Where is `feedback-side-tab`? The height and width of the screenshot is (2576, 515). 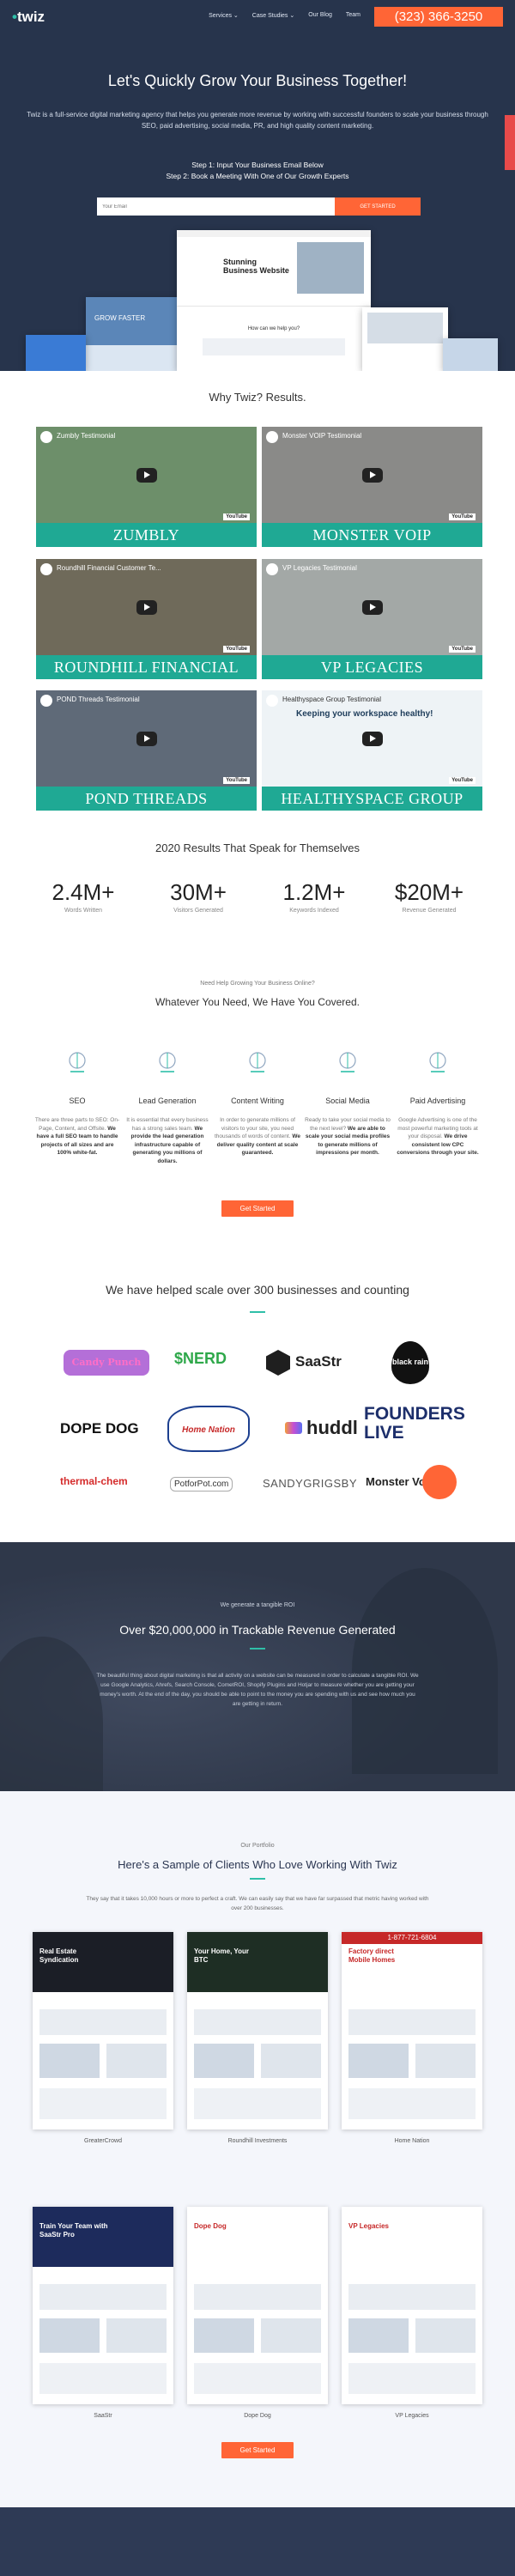
feedback-side-tab is located at coordinates (510, 143).